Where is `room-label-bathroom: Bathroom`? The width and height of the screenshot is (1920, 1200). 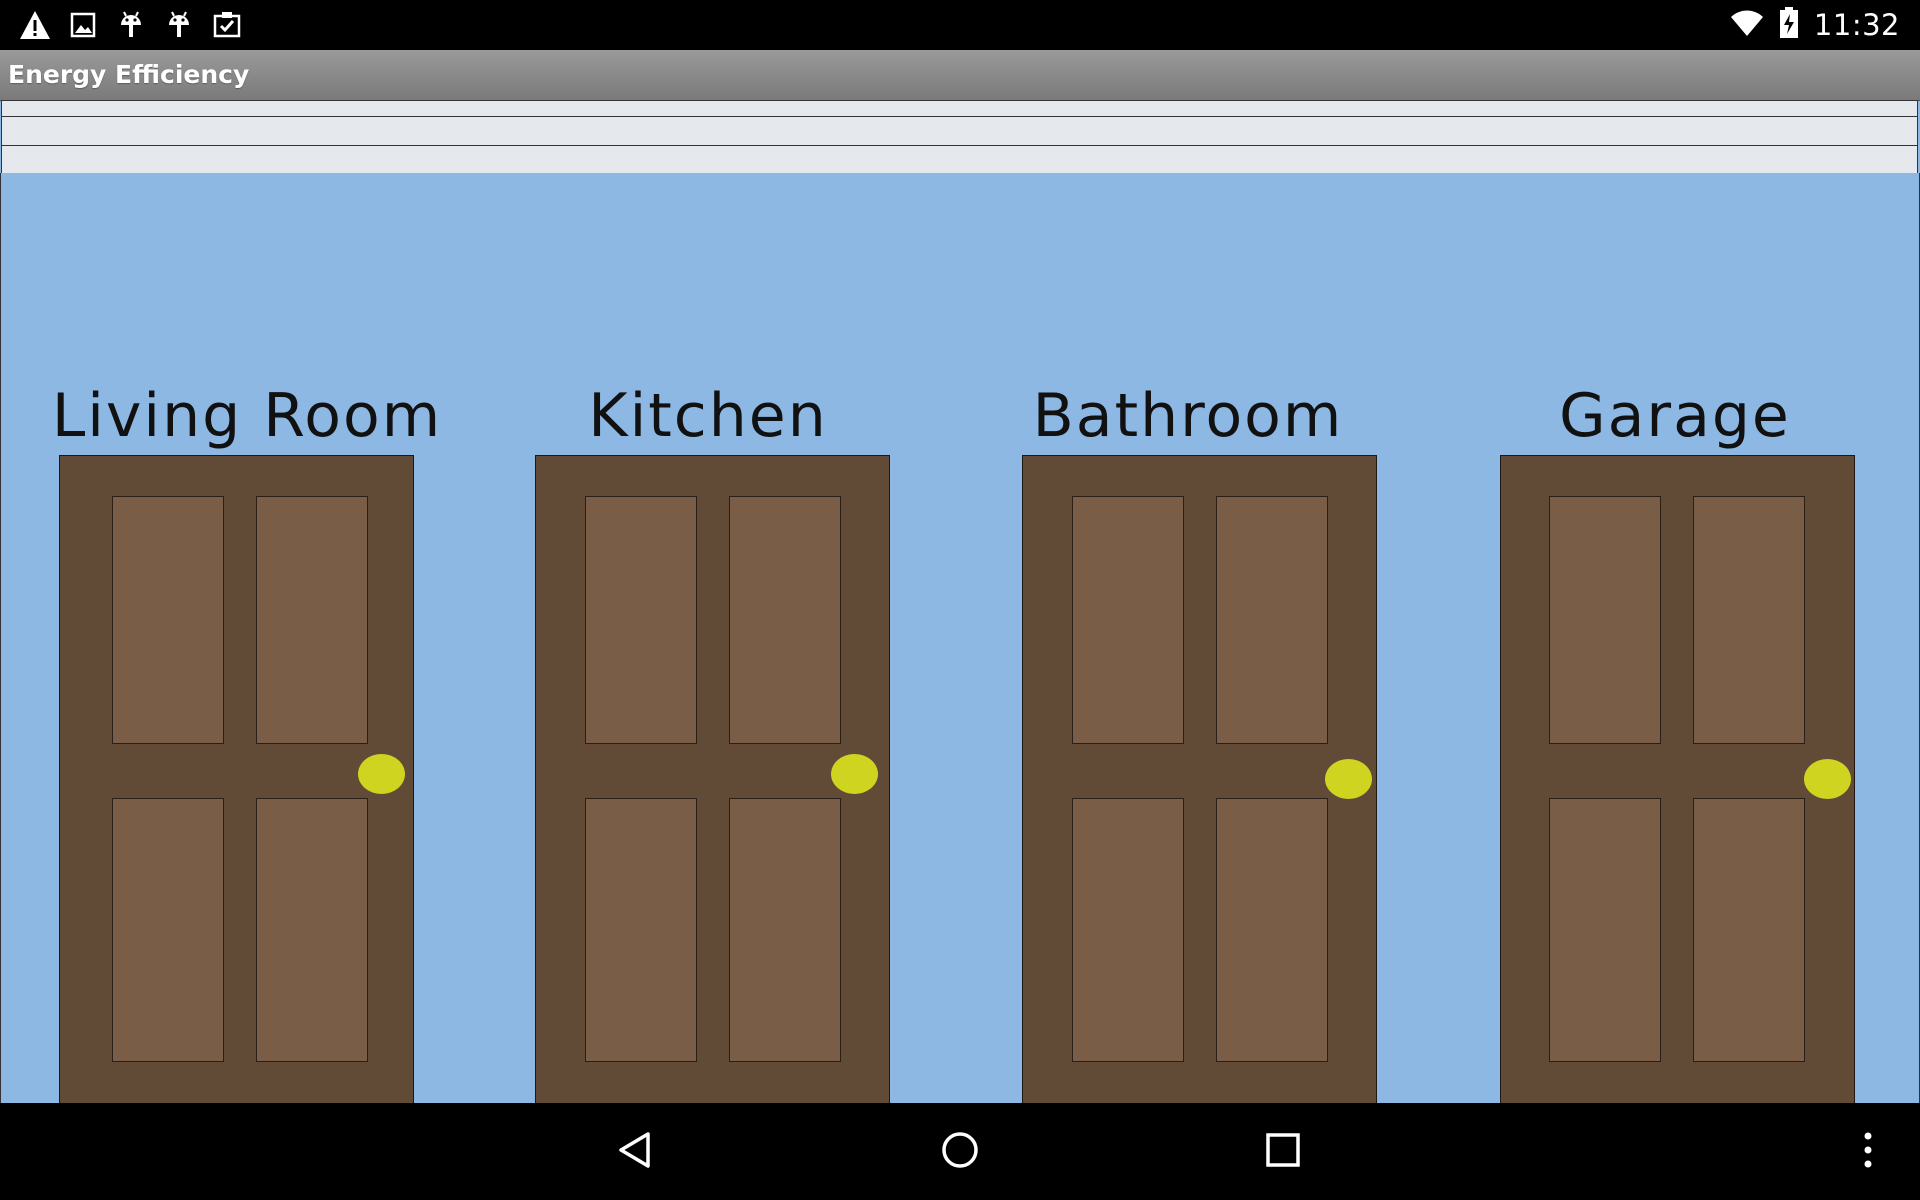
room-label-bathroom: Bathroom is located at coordinates (1188, 416).